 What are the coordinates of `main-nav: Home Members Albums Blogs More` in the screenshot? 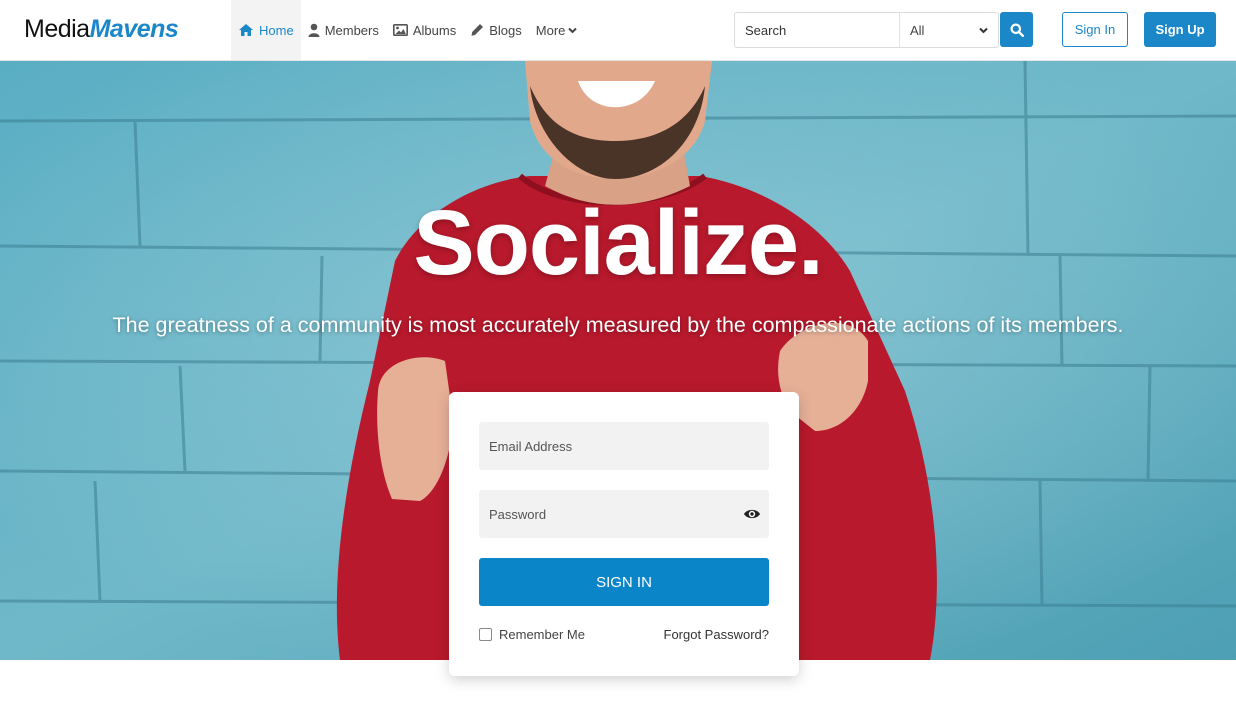 It's located at (407, 30).